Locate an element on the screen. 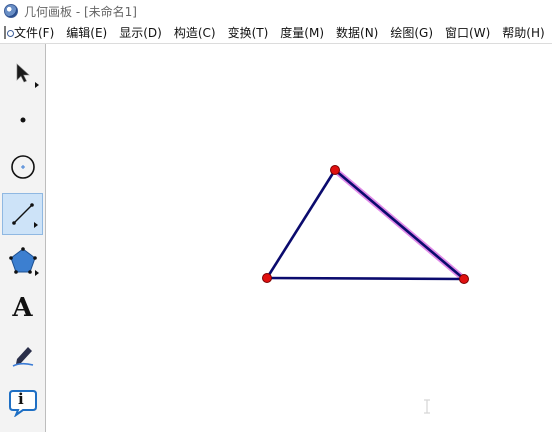  app-logo-icon is located at coordinates (11, 11).